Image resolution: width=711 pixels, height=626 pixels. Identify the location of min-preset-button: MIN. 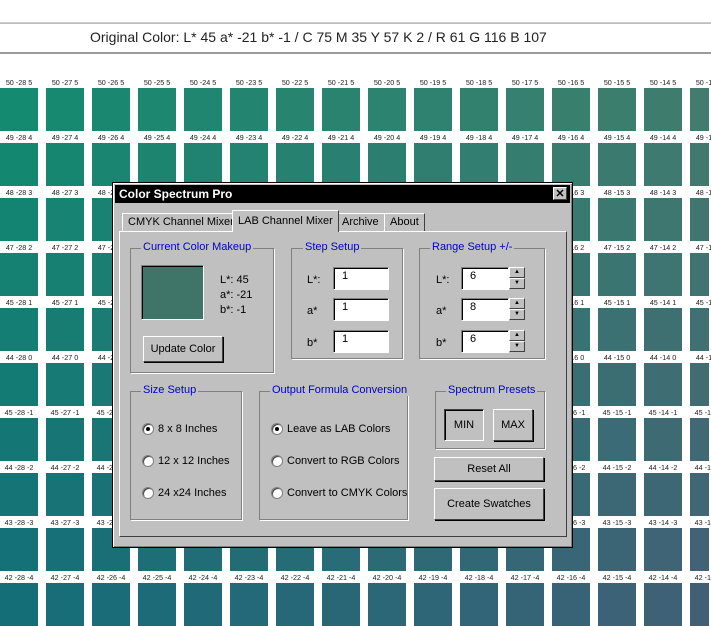
(464, 425).